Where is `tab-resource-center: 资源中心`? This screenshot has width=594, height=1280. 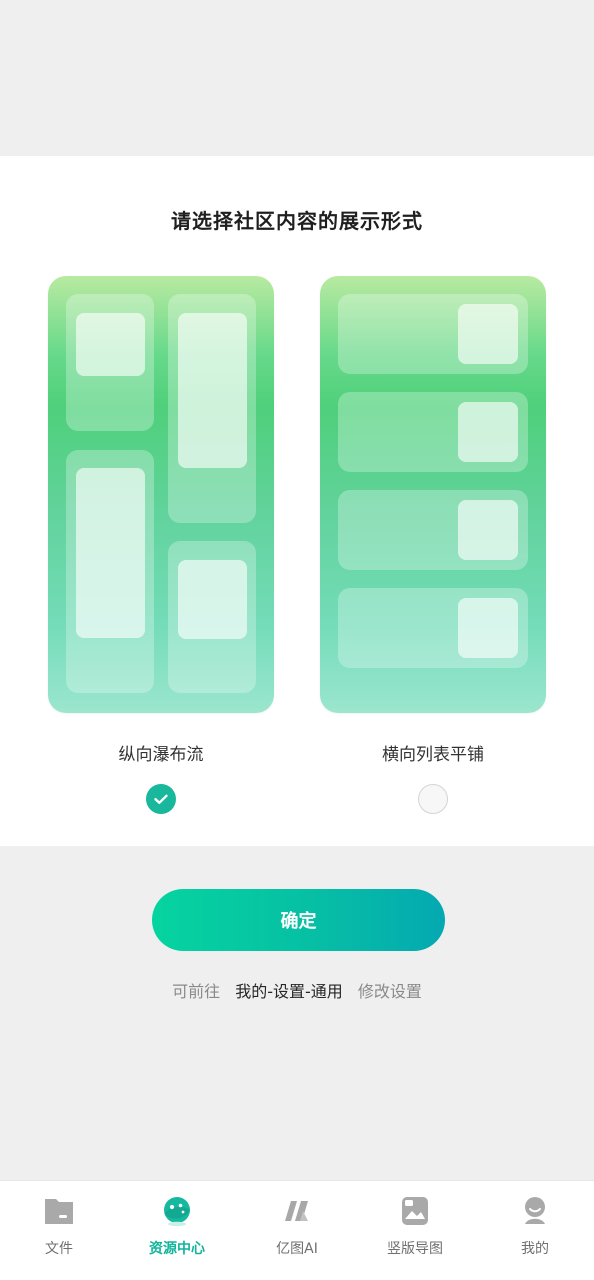 tab-resource-center: 资源中心 is located at coordinates (177, 1233).